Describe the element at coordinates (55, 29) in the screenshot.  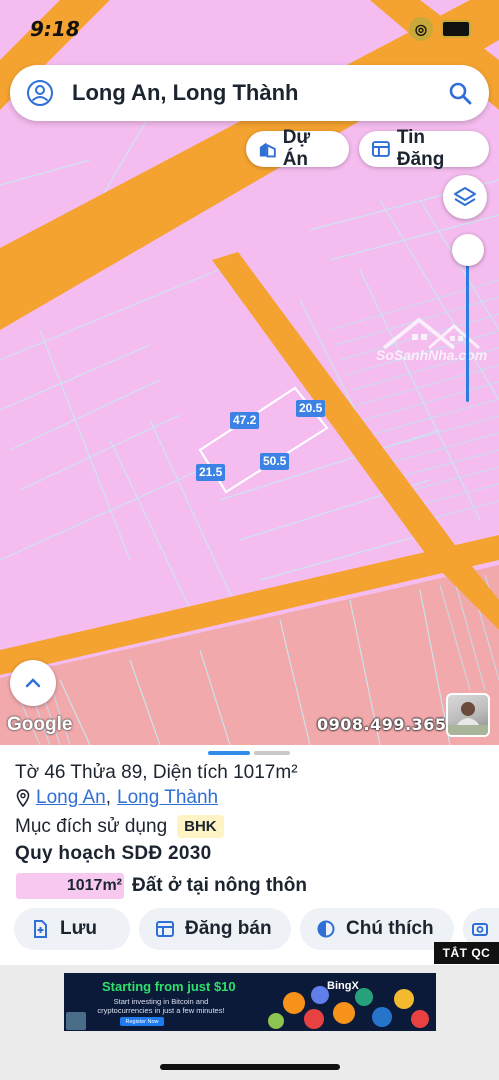
I see `status-time: 9:18` at that location.